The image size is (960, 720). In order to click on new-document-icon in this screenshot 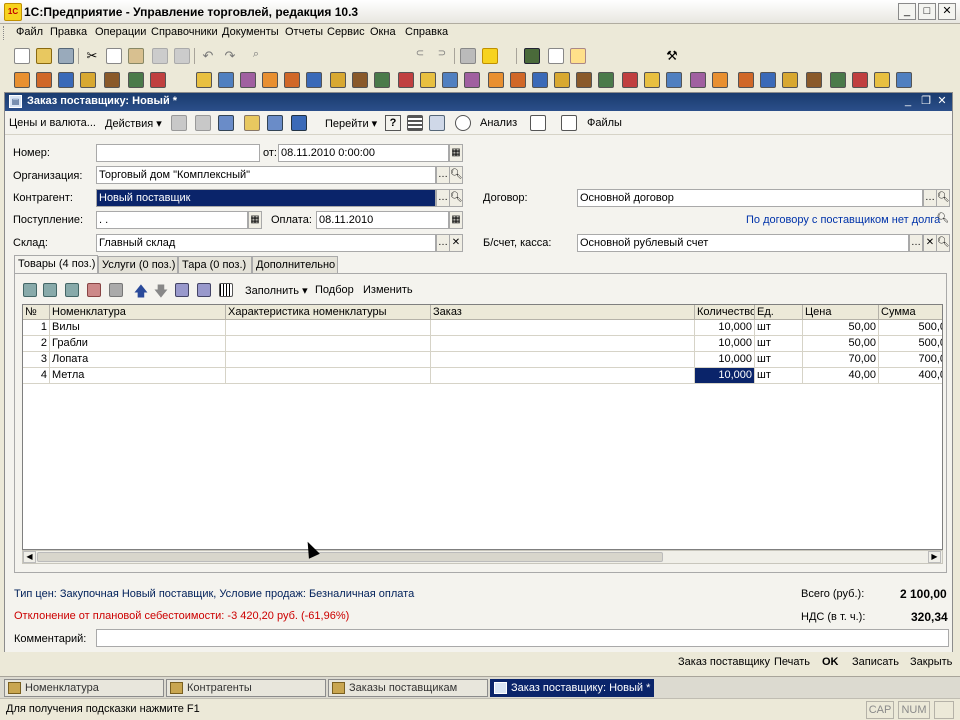, I will do `click(22, 56)`.